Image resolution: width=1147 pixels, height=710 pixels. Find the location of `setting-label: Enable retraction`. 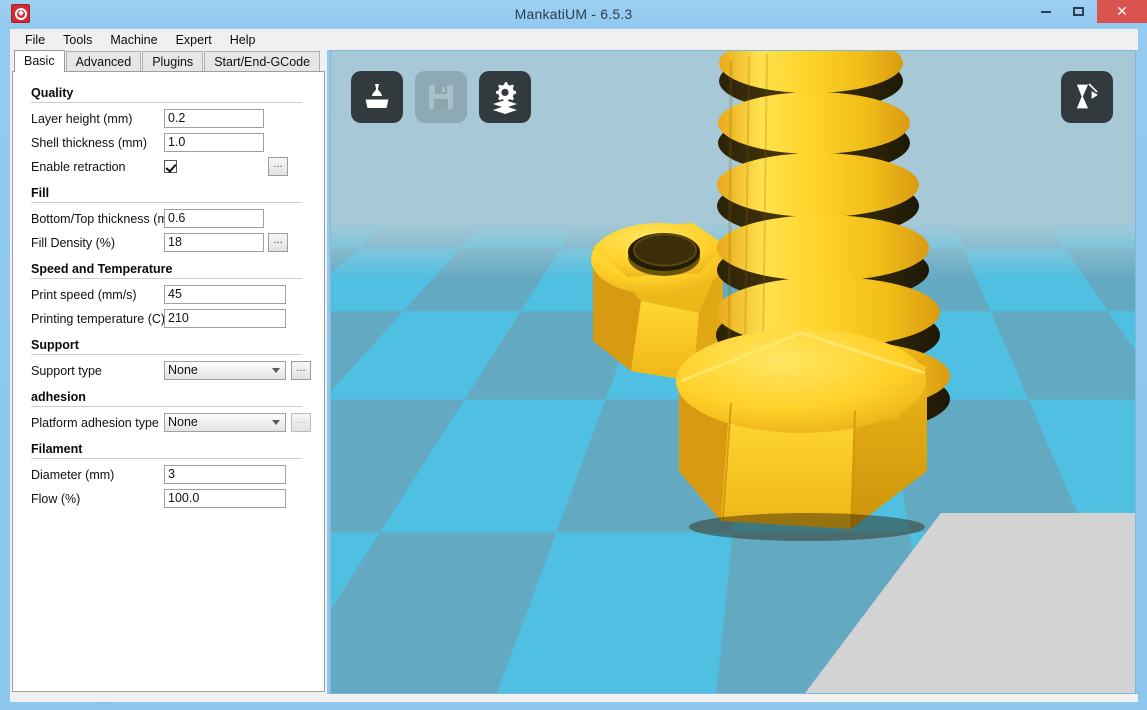

setting-label: Enable retraction is located at coordinates (78, 166).